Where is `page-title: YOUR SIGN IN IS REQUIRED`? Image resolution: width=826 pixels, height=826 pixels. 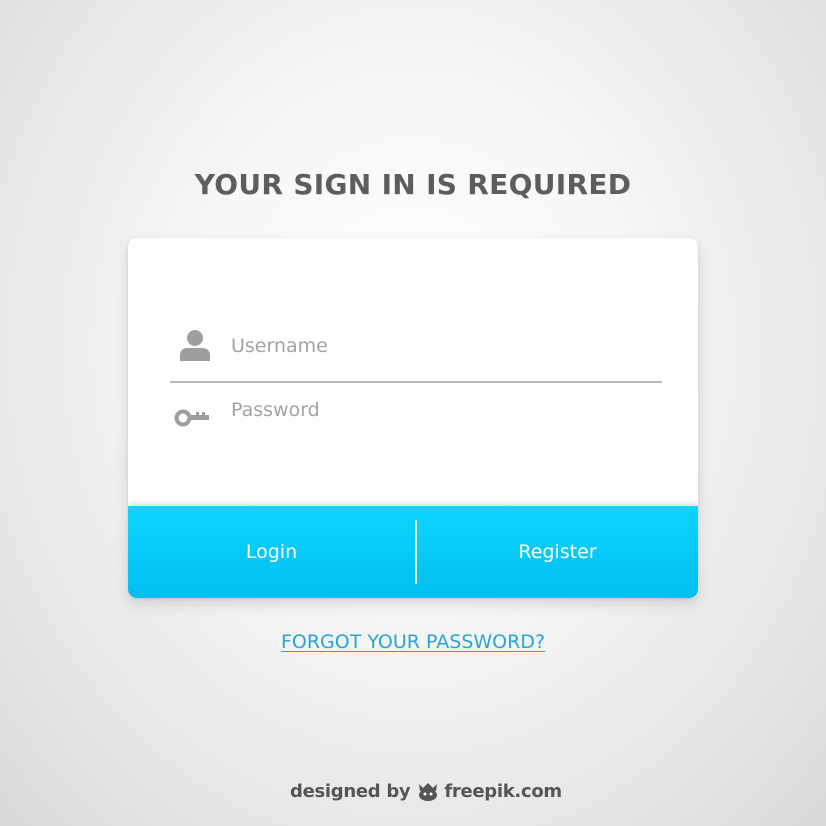
page-title: YOUR SIGN IN IS REQUIRED is located at coordinates (413, 184).